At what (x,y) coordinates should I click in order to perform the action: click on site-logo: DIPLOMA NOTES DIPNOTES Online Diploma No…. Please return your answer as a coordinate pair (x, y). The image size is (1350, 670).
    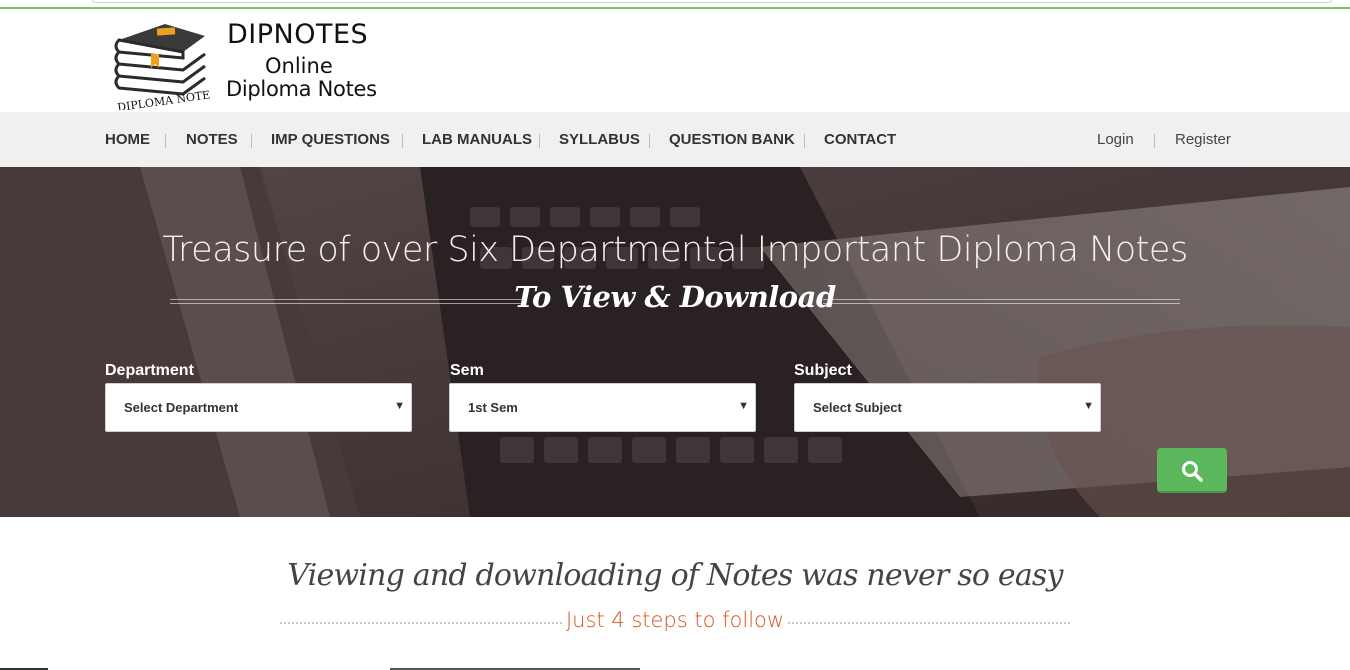
    Looking at the image, I should click on (245, 62).